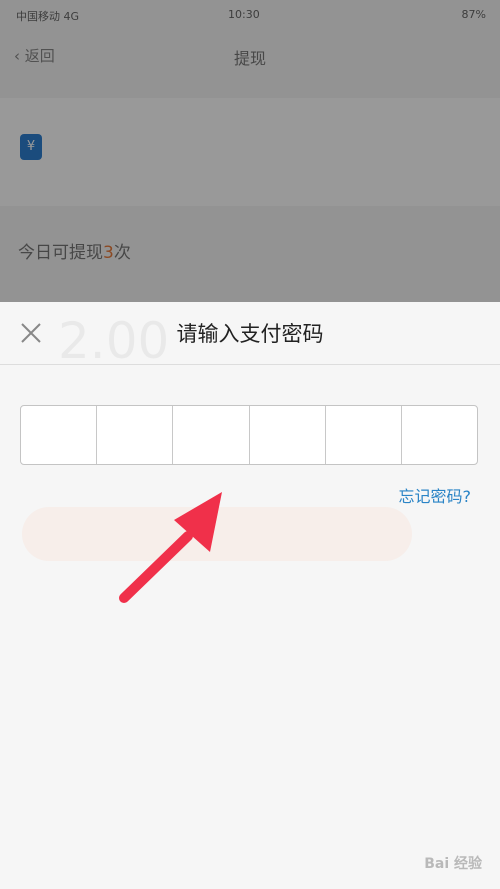 This screenshot has width=500, height=889. I want to click on annotation-arrow, so click(170, 547).